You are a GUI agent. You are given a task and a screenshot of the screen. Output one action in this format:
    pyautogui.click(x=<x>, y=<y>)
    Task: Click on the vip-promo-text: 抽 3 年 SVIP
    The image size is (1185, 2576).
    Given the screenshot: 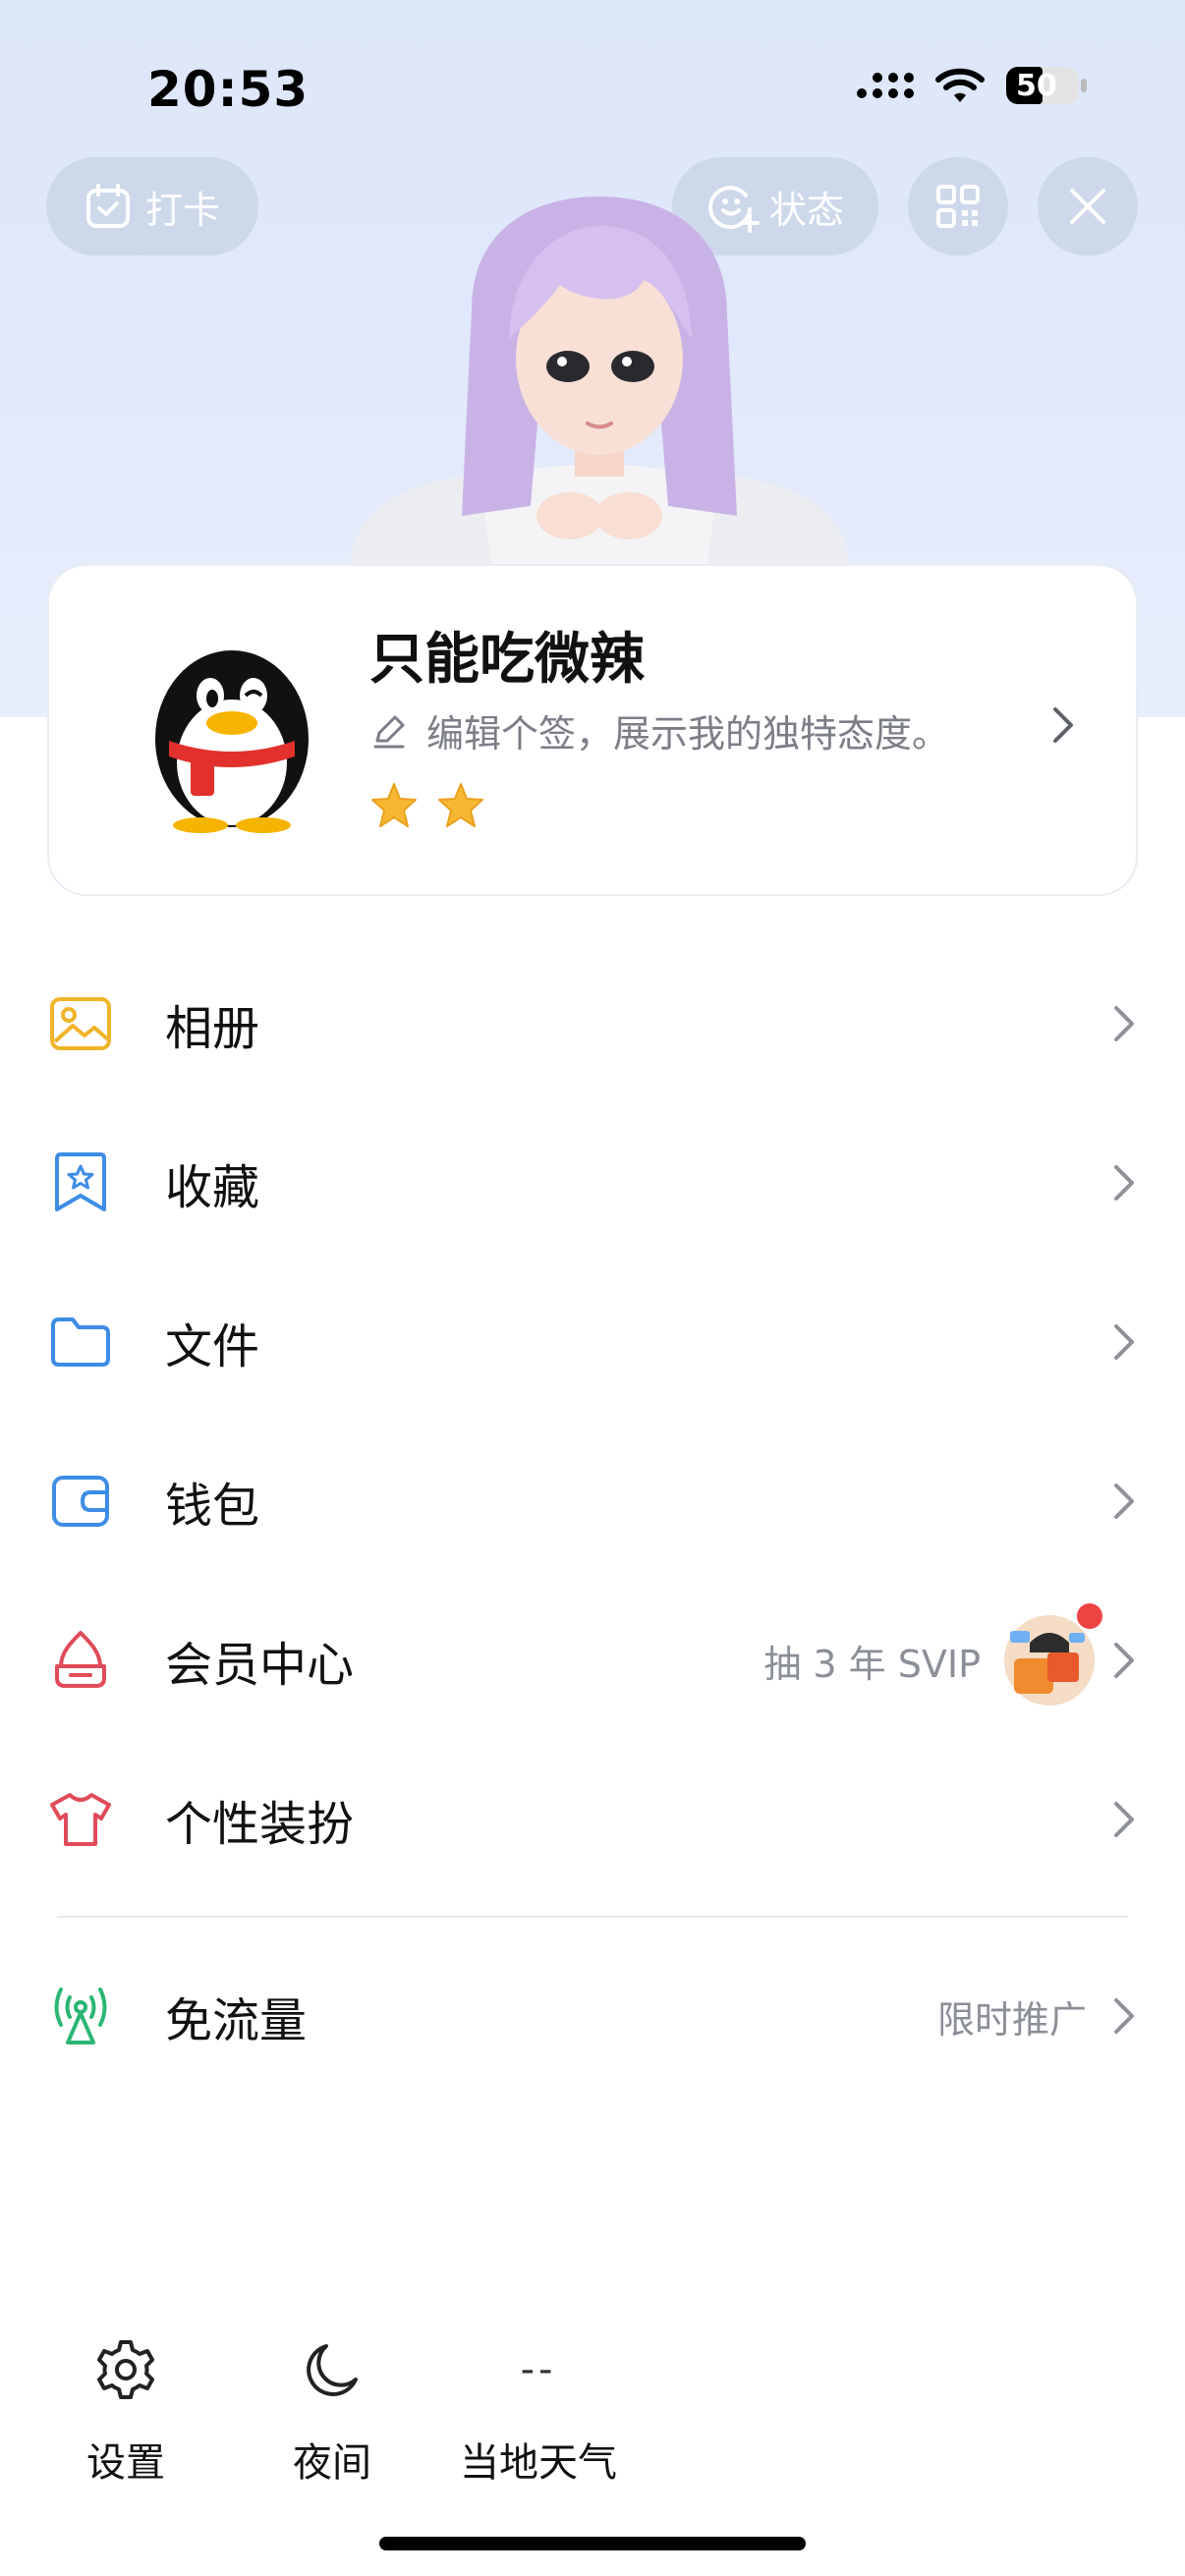 What is the action you would take?
    pyautogui.click(x=872, y=1664)
    